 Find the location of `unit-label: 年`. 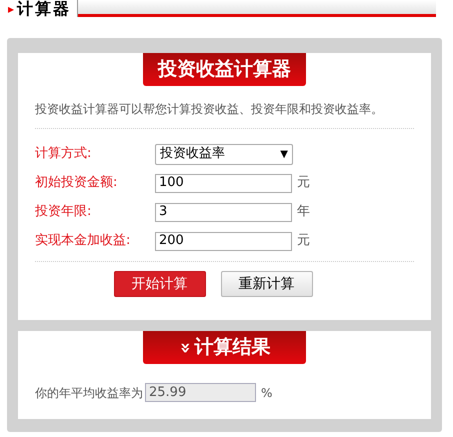

unit-label: 年 is located at coordinates (303, 212).